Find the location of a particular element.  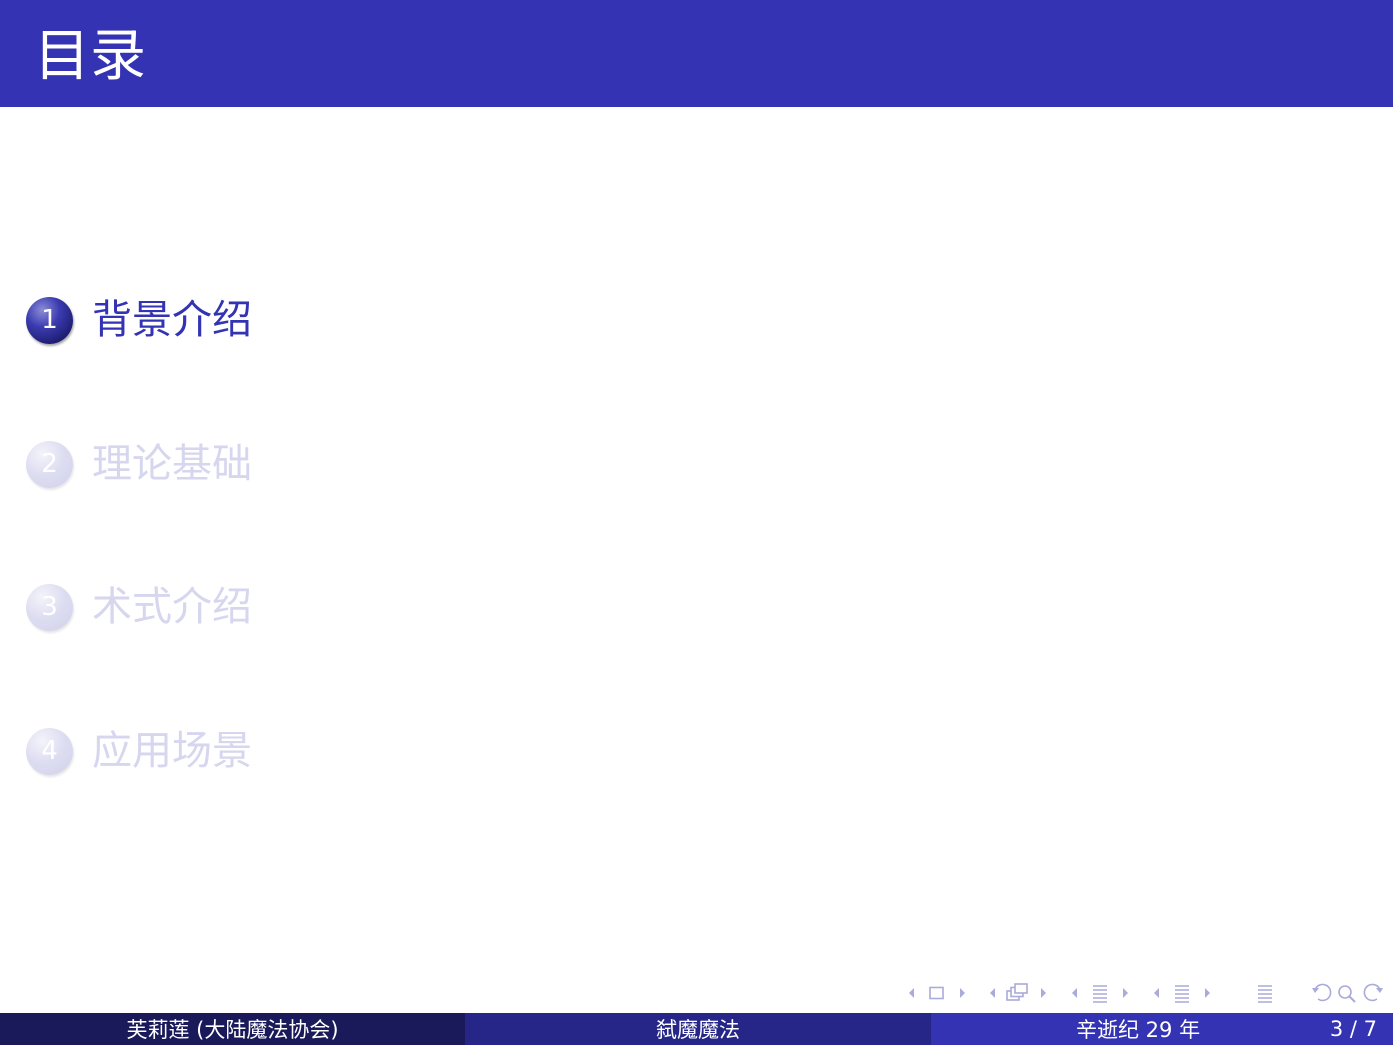

toc-label-2: 理论基础 is located at coordinates (172, 464).